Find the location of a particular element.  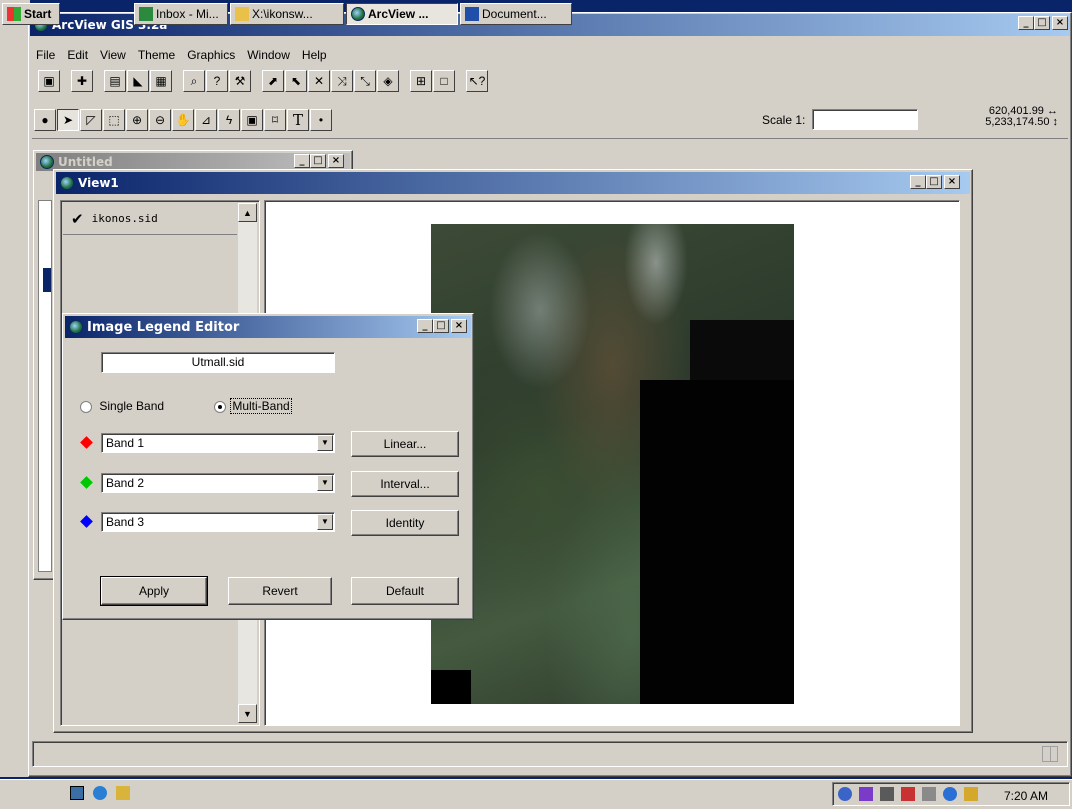

zoom-in-icon: ⤨ is located at coordinates (342, 81).